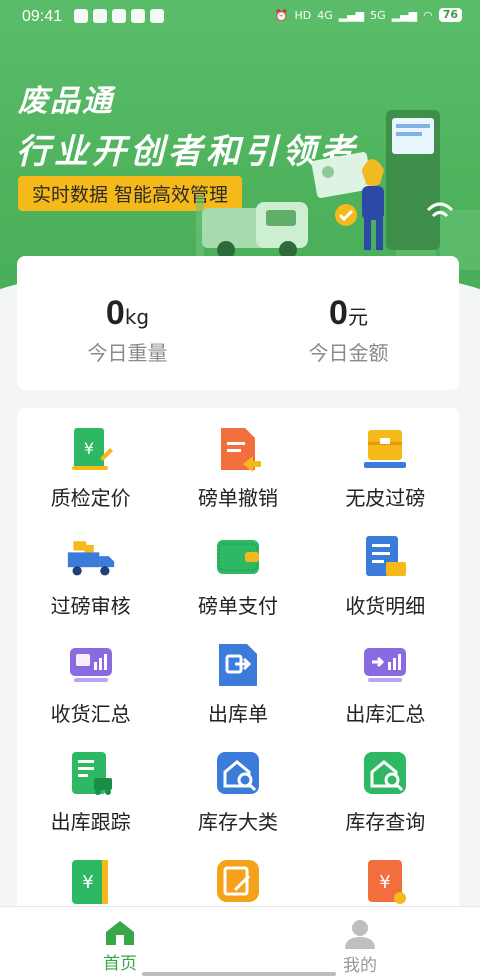  I want to click on outbound-order-icon, so click(237, 665).